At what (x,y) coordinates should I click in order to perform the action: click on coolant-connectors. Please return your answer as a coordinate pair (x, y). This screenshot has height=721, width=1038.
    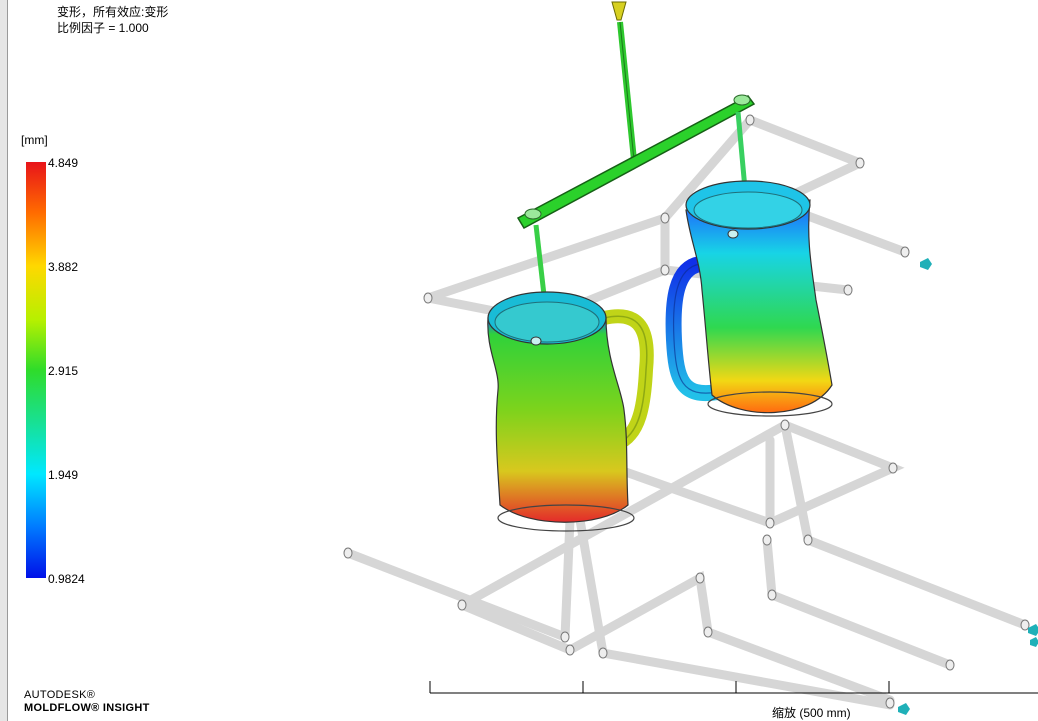
    Looking at the image, I should click on (968, 486).